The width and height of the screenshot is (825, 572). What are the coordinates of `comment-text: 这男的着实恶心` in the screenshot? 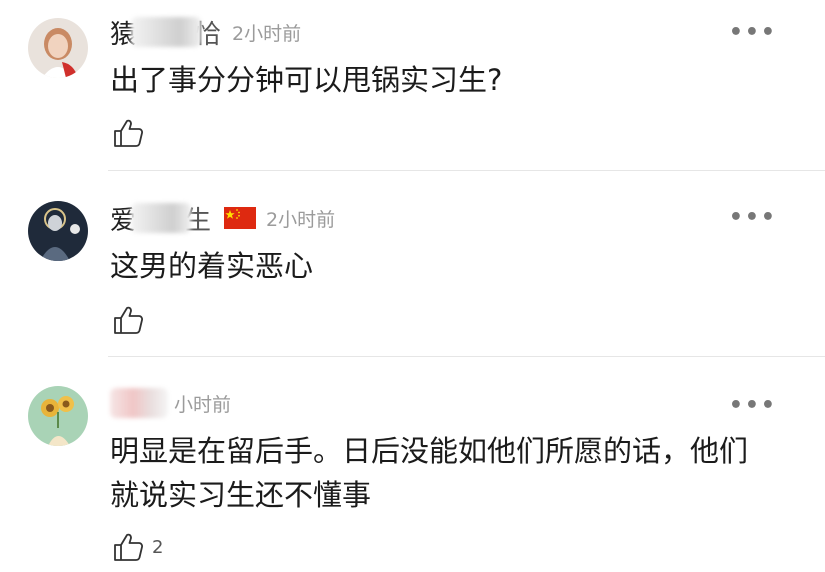 It's located at (212, 266).